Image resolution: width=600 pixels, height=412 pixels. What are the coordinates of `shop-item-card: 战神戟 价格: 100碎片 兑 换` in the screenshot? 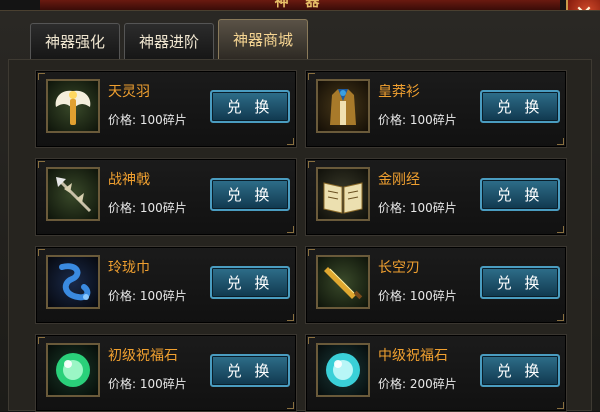 It's located at (166, 197).